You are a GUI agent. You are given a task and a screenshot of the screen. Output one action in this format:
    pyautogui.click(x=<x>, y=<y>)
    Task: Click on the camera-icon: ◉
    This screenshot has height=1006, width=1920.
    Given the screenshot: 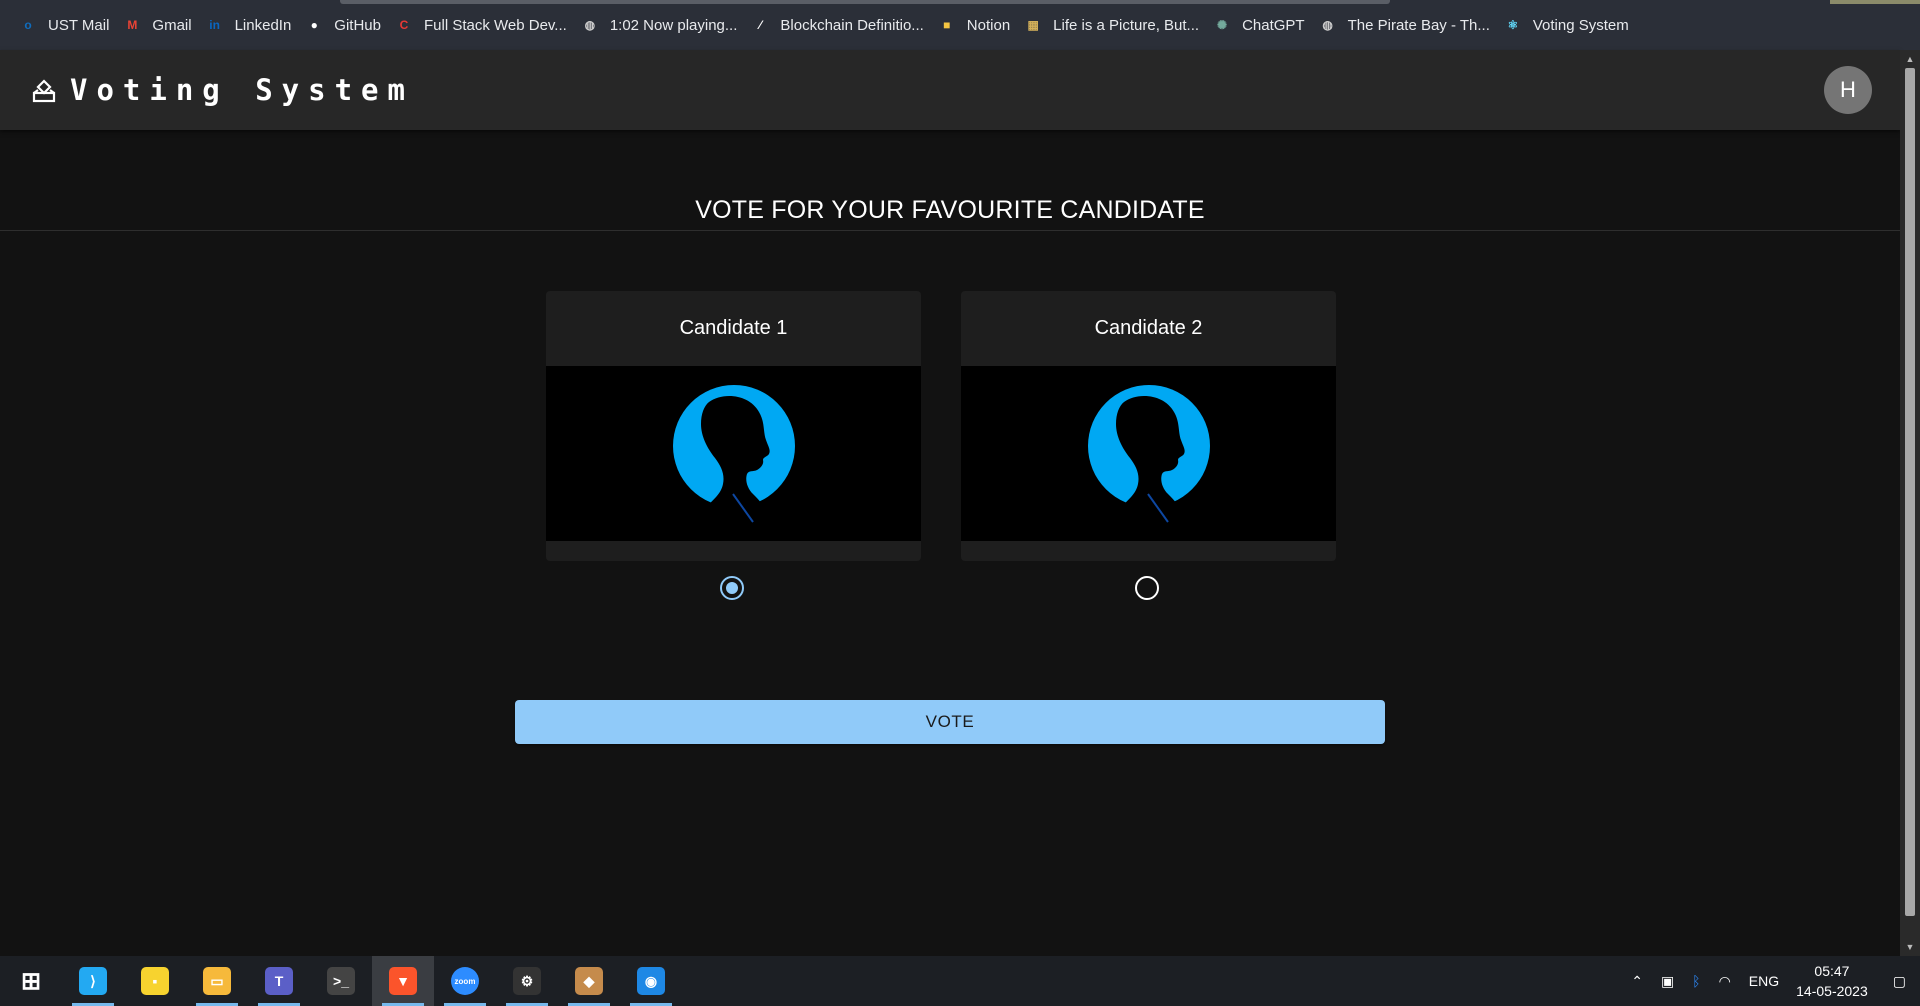 What is the action you would take?
    pyautogui.click(x=651, y=981)
    